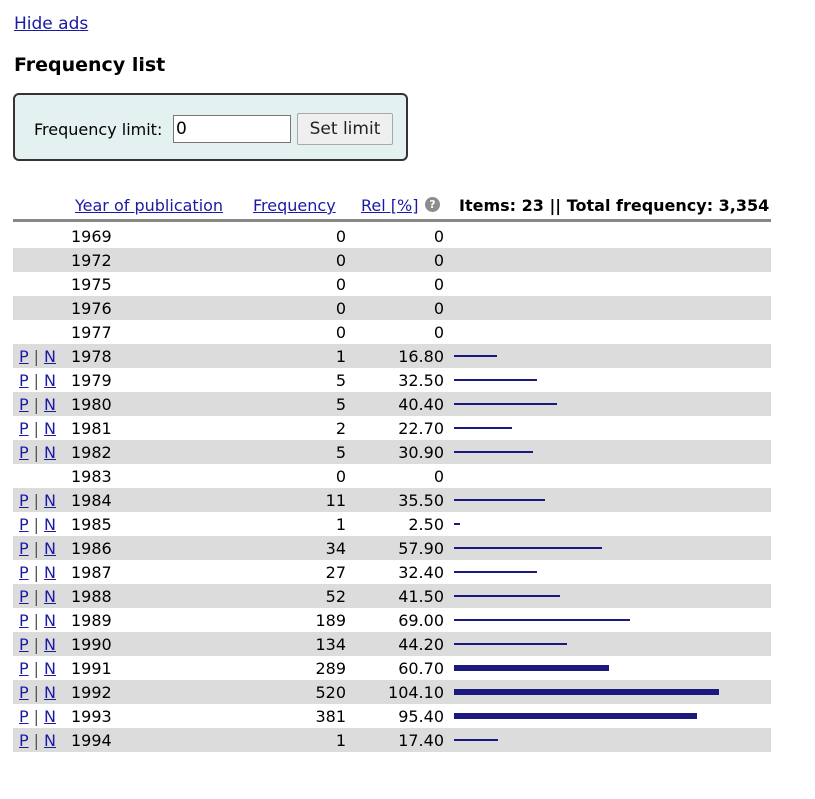 Image resolution: width=815 pixels, height=799 pixels. What do you see at coordinates (330, 692) in the screenshot?
I see `frequency-cell: 520` at bounding box center [330, 692].